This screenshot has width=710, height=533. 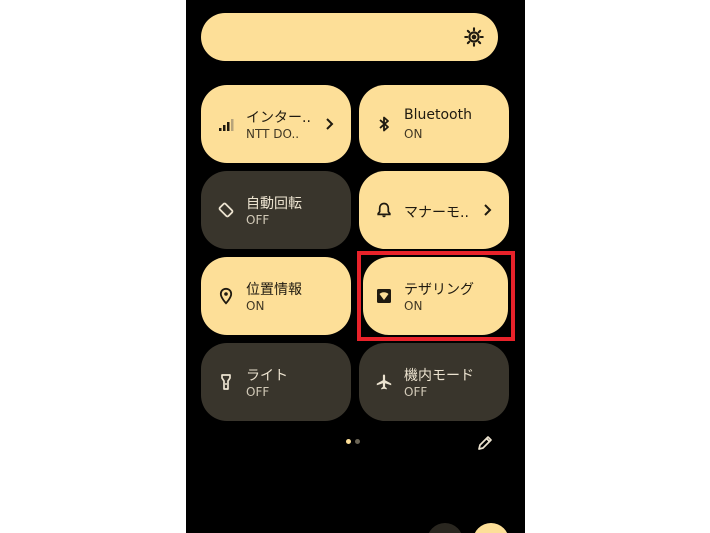 I want to click on brightness-slider, so click(x=349, y=37).